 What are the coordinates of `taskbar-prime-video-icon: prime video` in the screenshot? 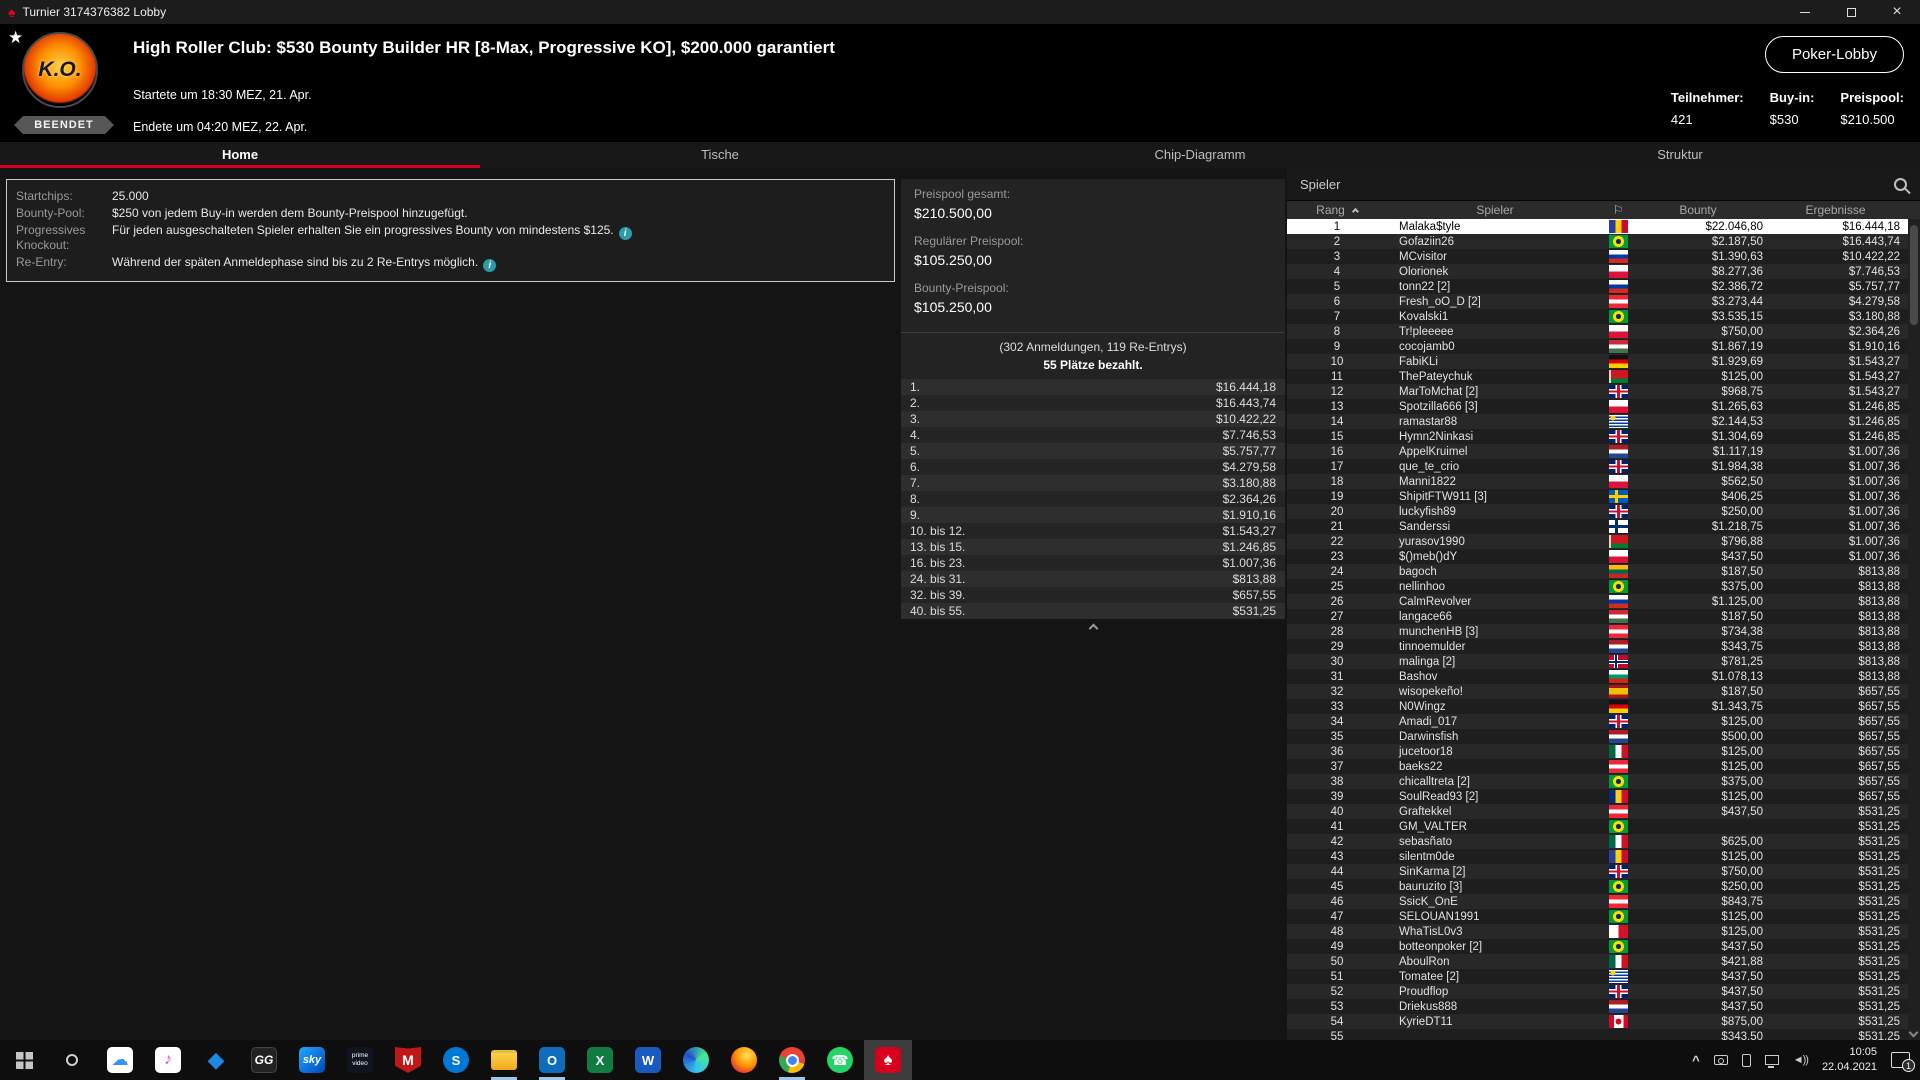 It's located at (360, 1060).